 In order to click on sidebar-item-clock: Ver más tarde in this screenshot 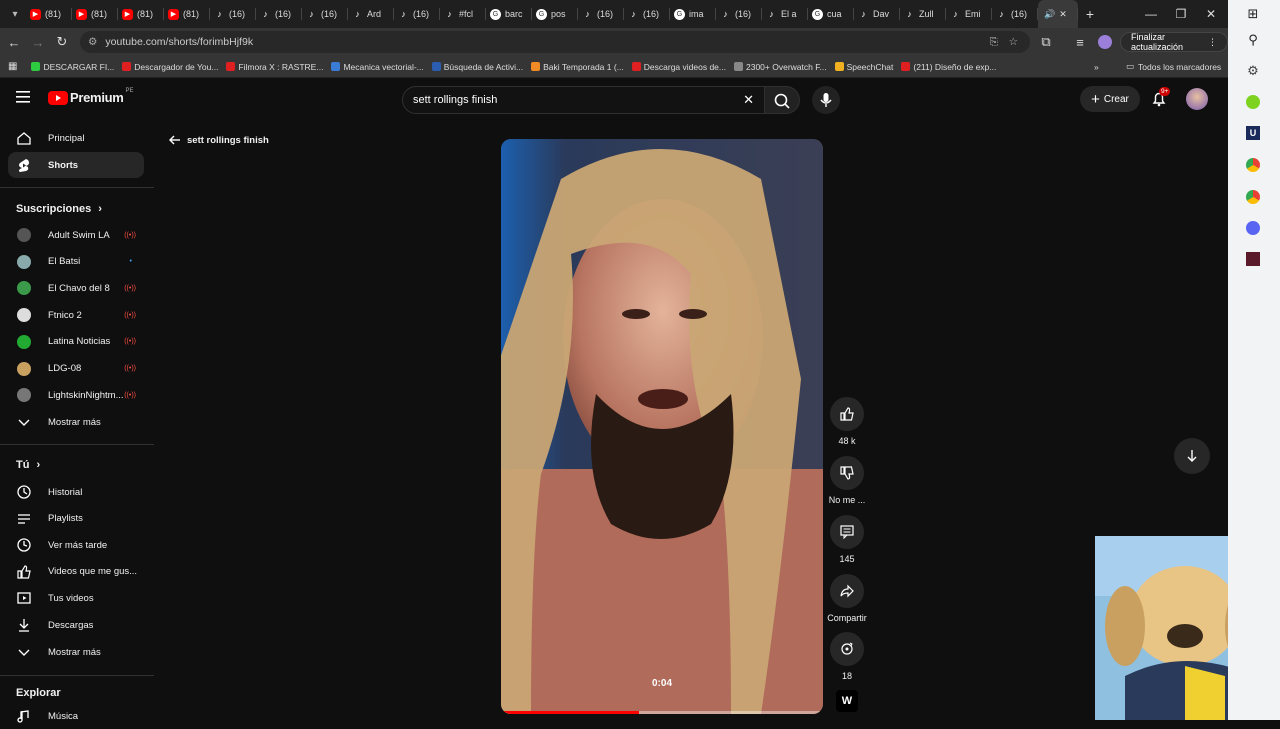, I will do `click(76, 545)`.